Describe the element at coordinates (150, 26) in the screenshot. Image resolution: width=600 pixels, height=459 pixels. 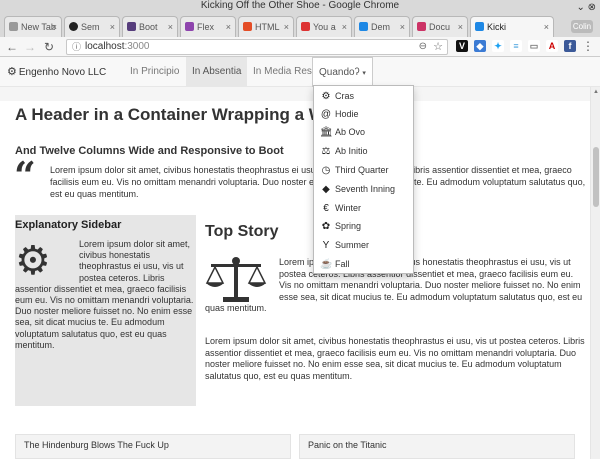
I see `tab-boot: Boot ×` at that location.